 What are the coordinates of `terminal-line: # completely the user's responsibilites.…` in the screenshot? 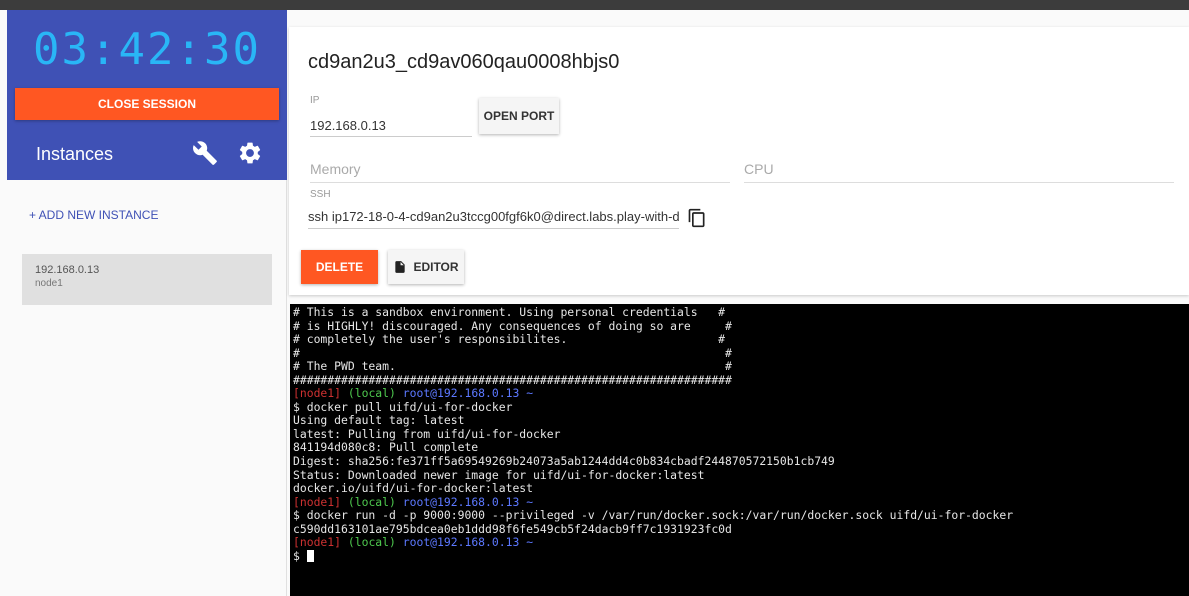 It's located at (509, 339).